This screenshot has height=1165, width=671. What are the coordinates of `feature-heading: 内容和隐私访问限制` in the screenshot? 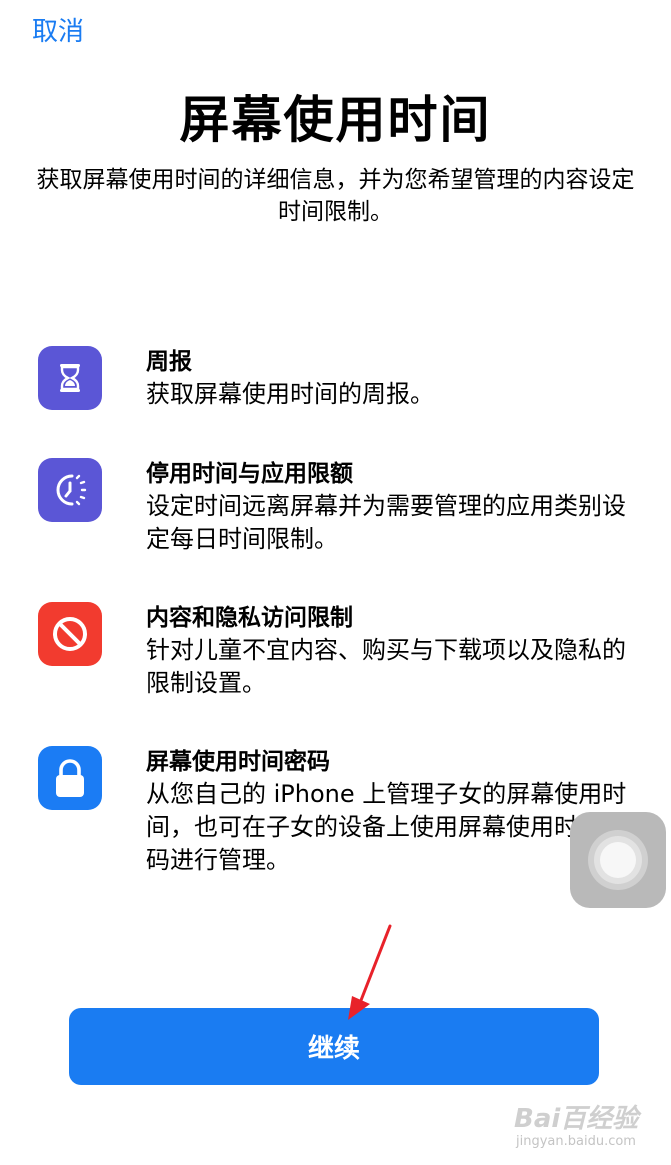 It's located at (249, 618).